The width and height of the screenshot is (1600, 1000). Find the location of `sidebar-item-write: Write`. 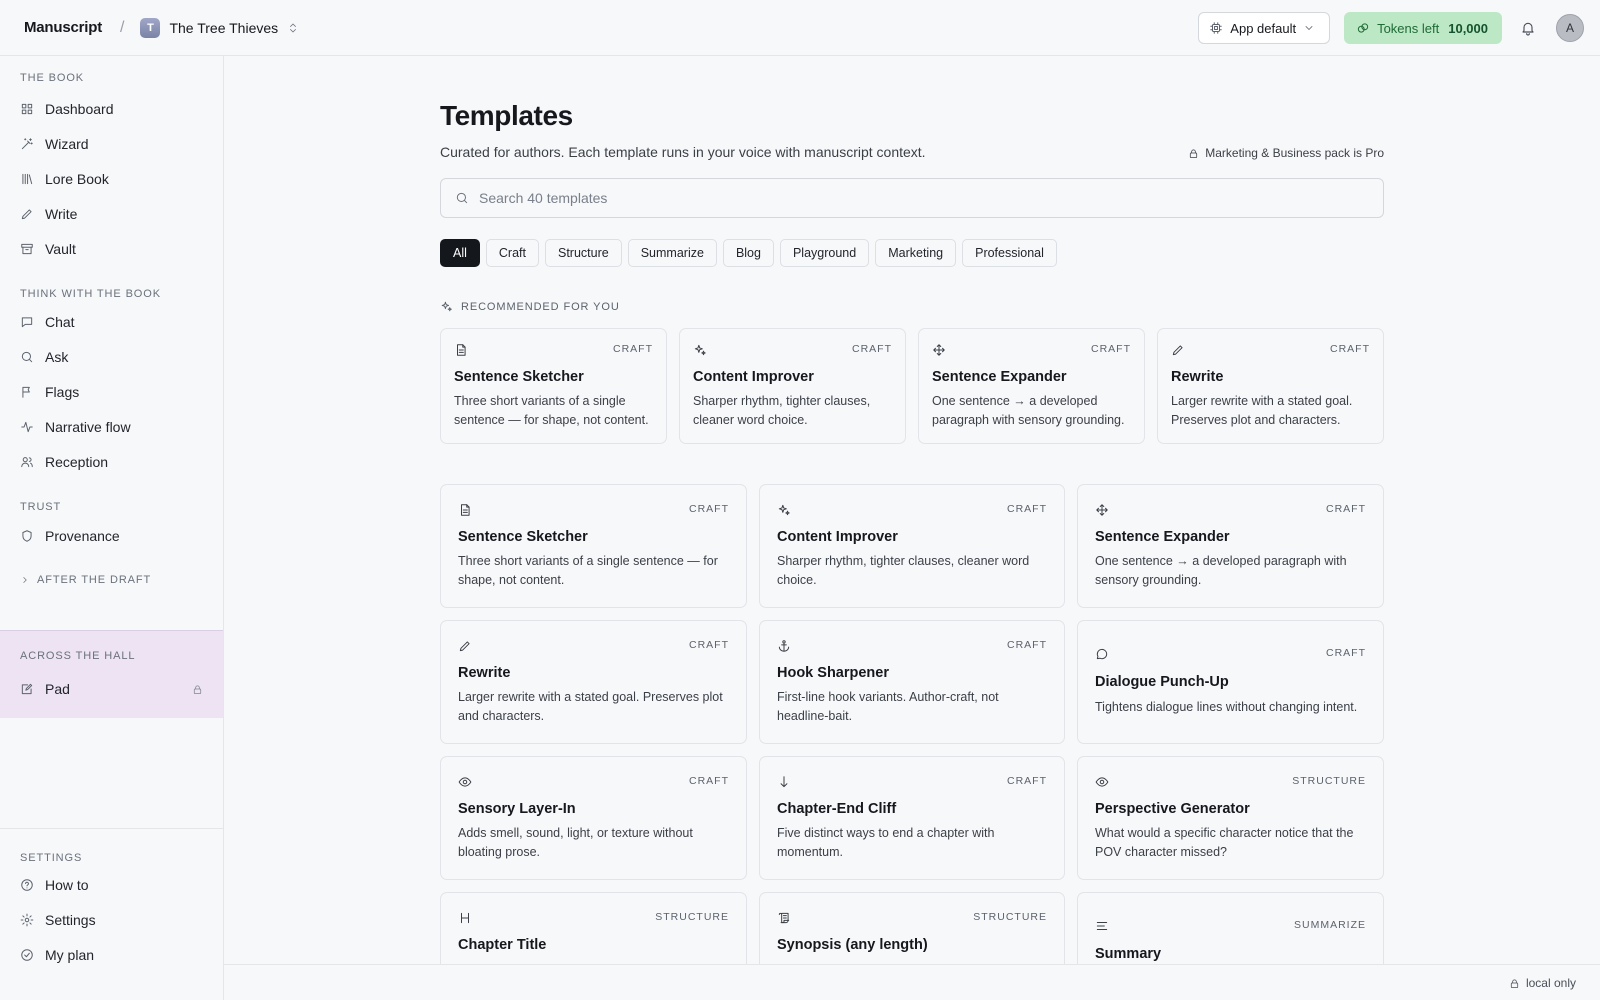

sidebar-item-write: Write is located at coordinates (112, 214).